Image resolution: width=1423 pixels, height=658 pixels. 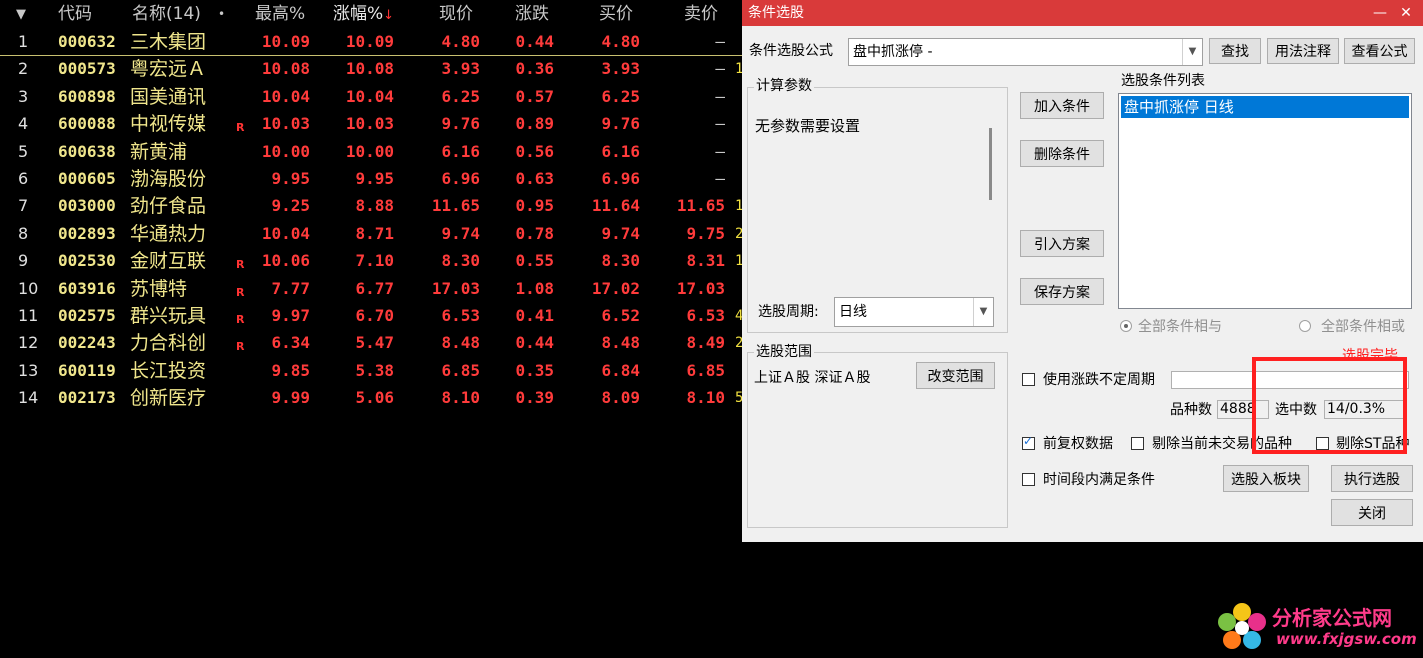 What do you see at coordinates (701, 14) in the screenshot?
I see `column-header-sell: 卖价` at bounding box center [701, 14].